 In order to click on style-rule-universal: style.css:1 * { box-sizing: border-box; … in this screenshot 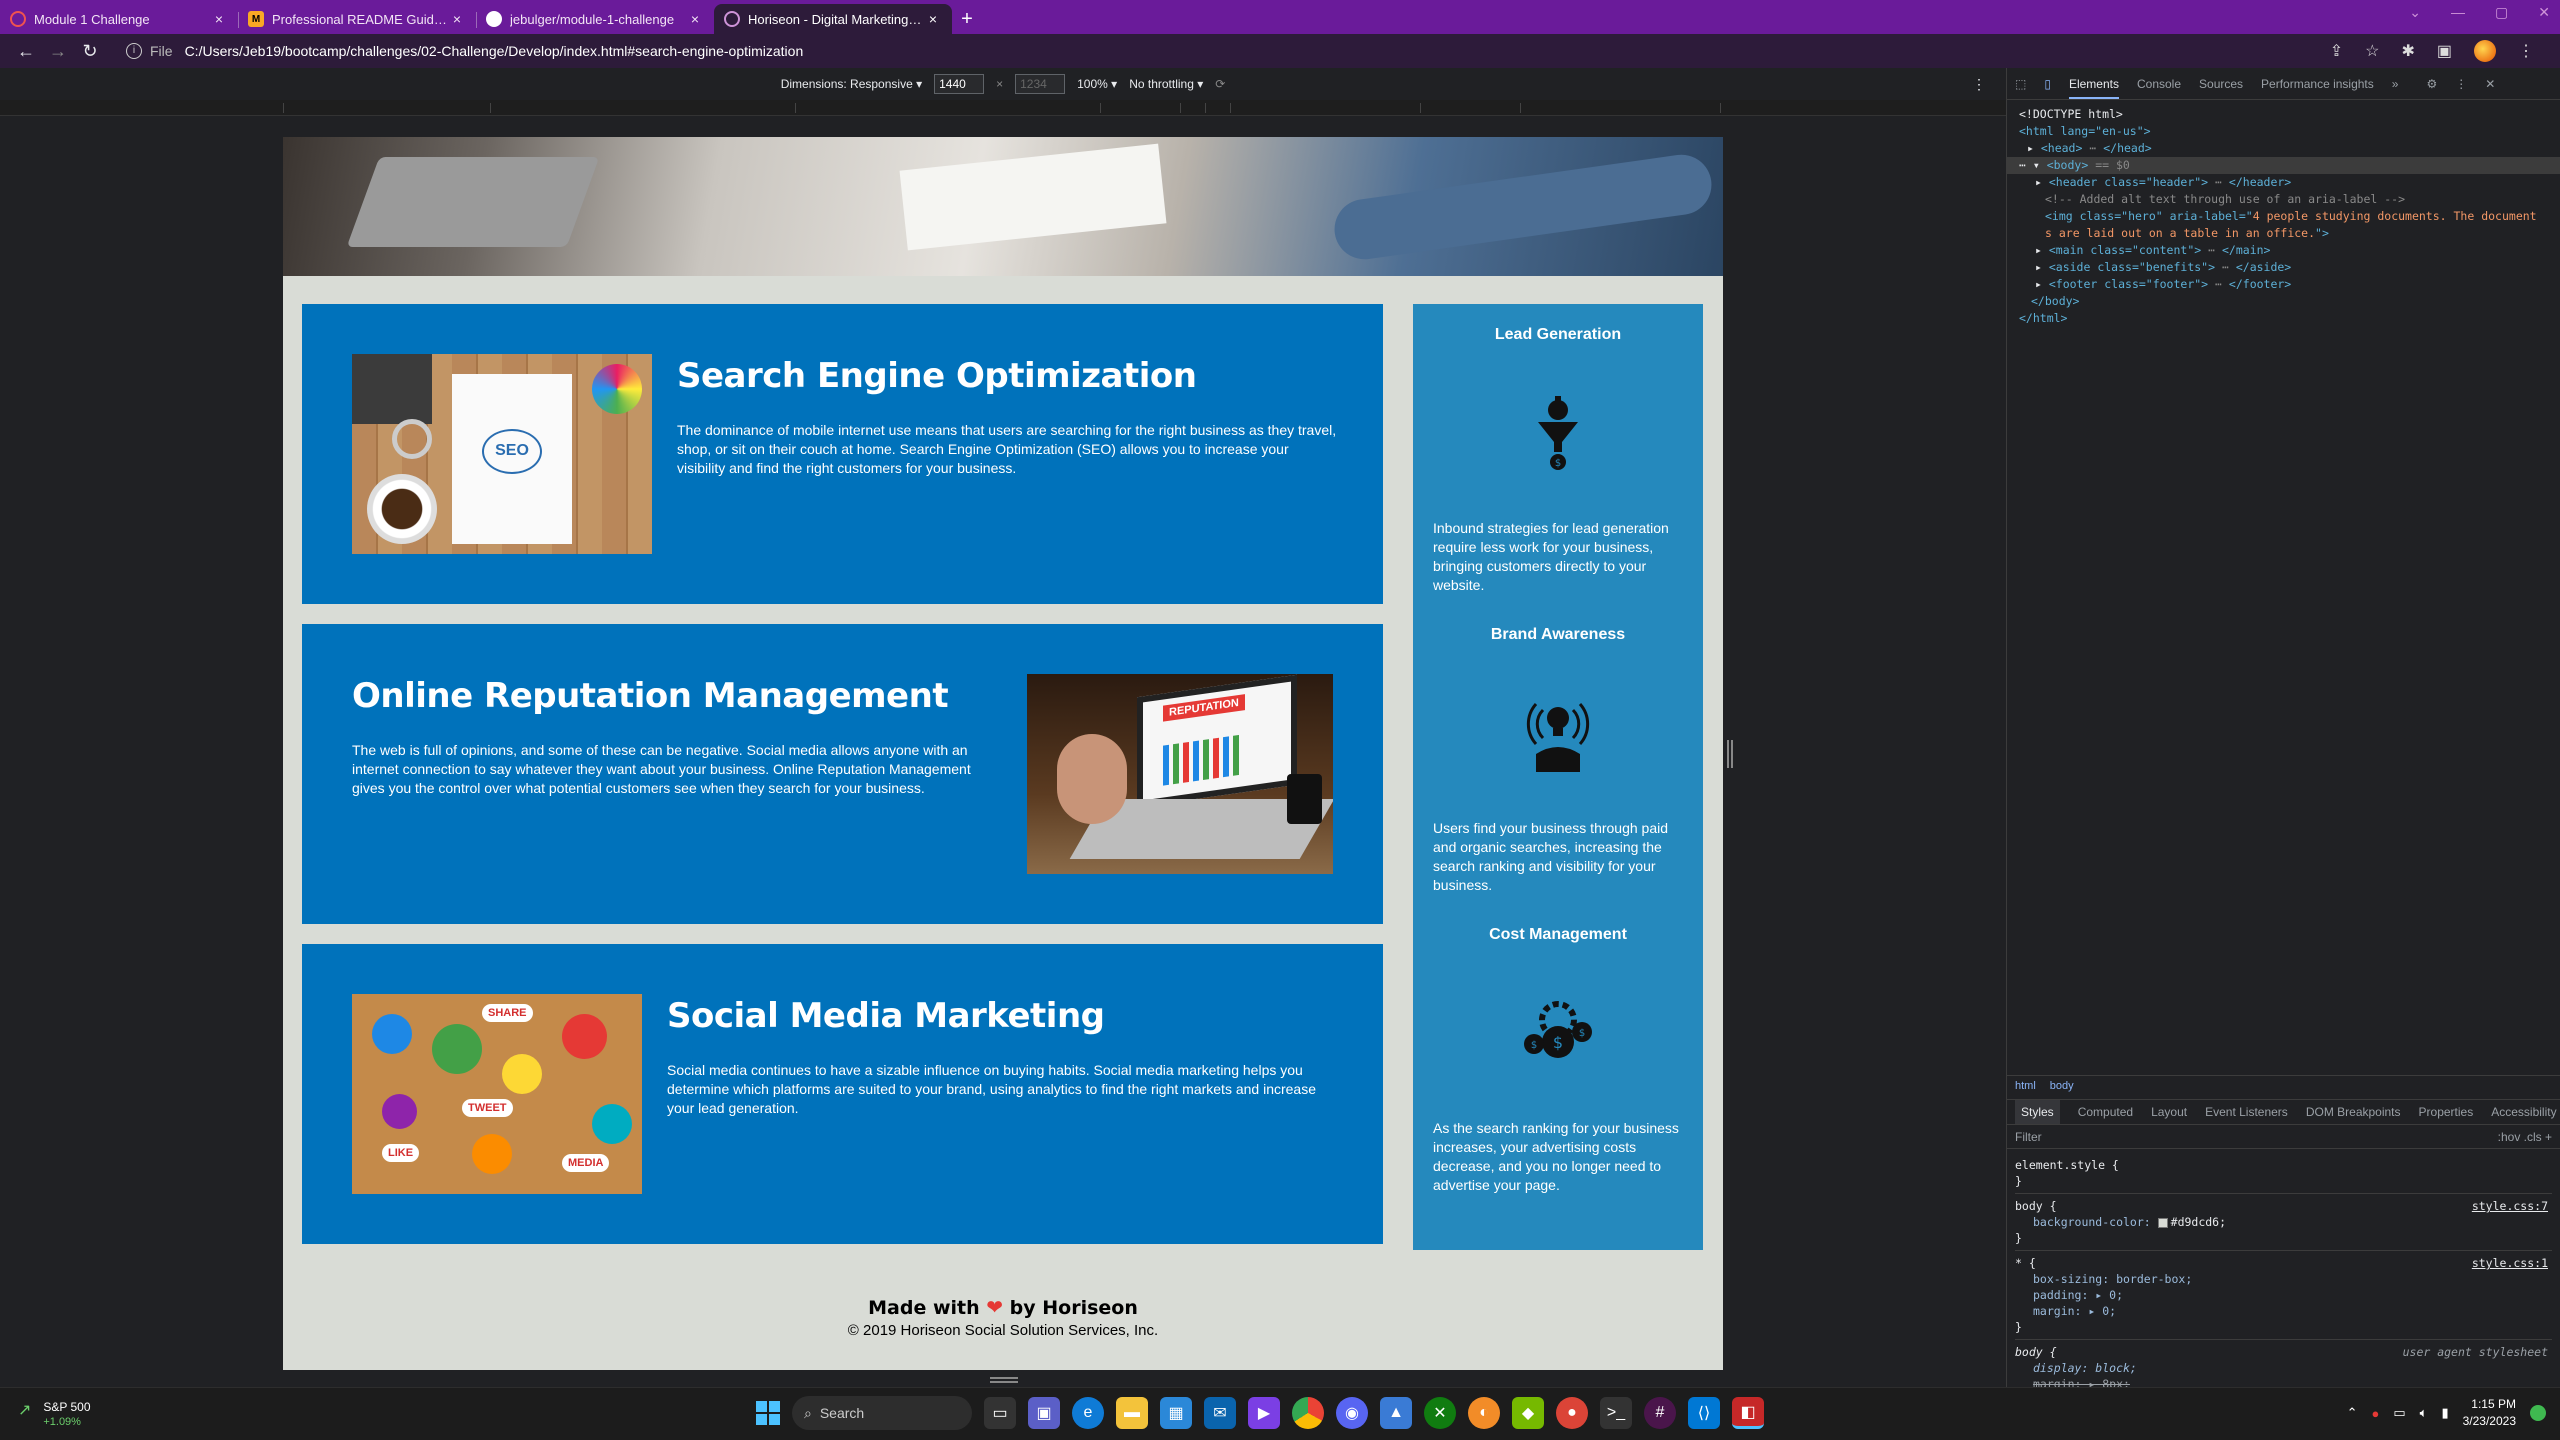, I will do `click(2283, 1295)`.